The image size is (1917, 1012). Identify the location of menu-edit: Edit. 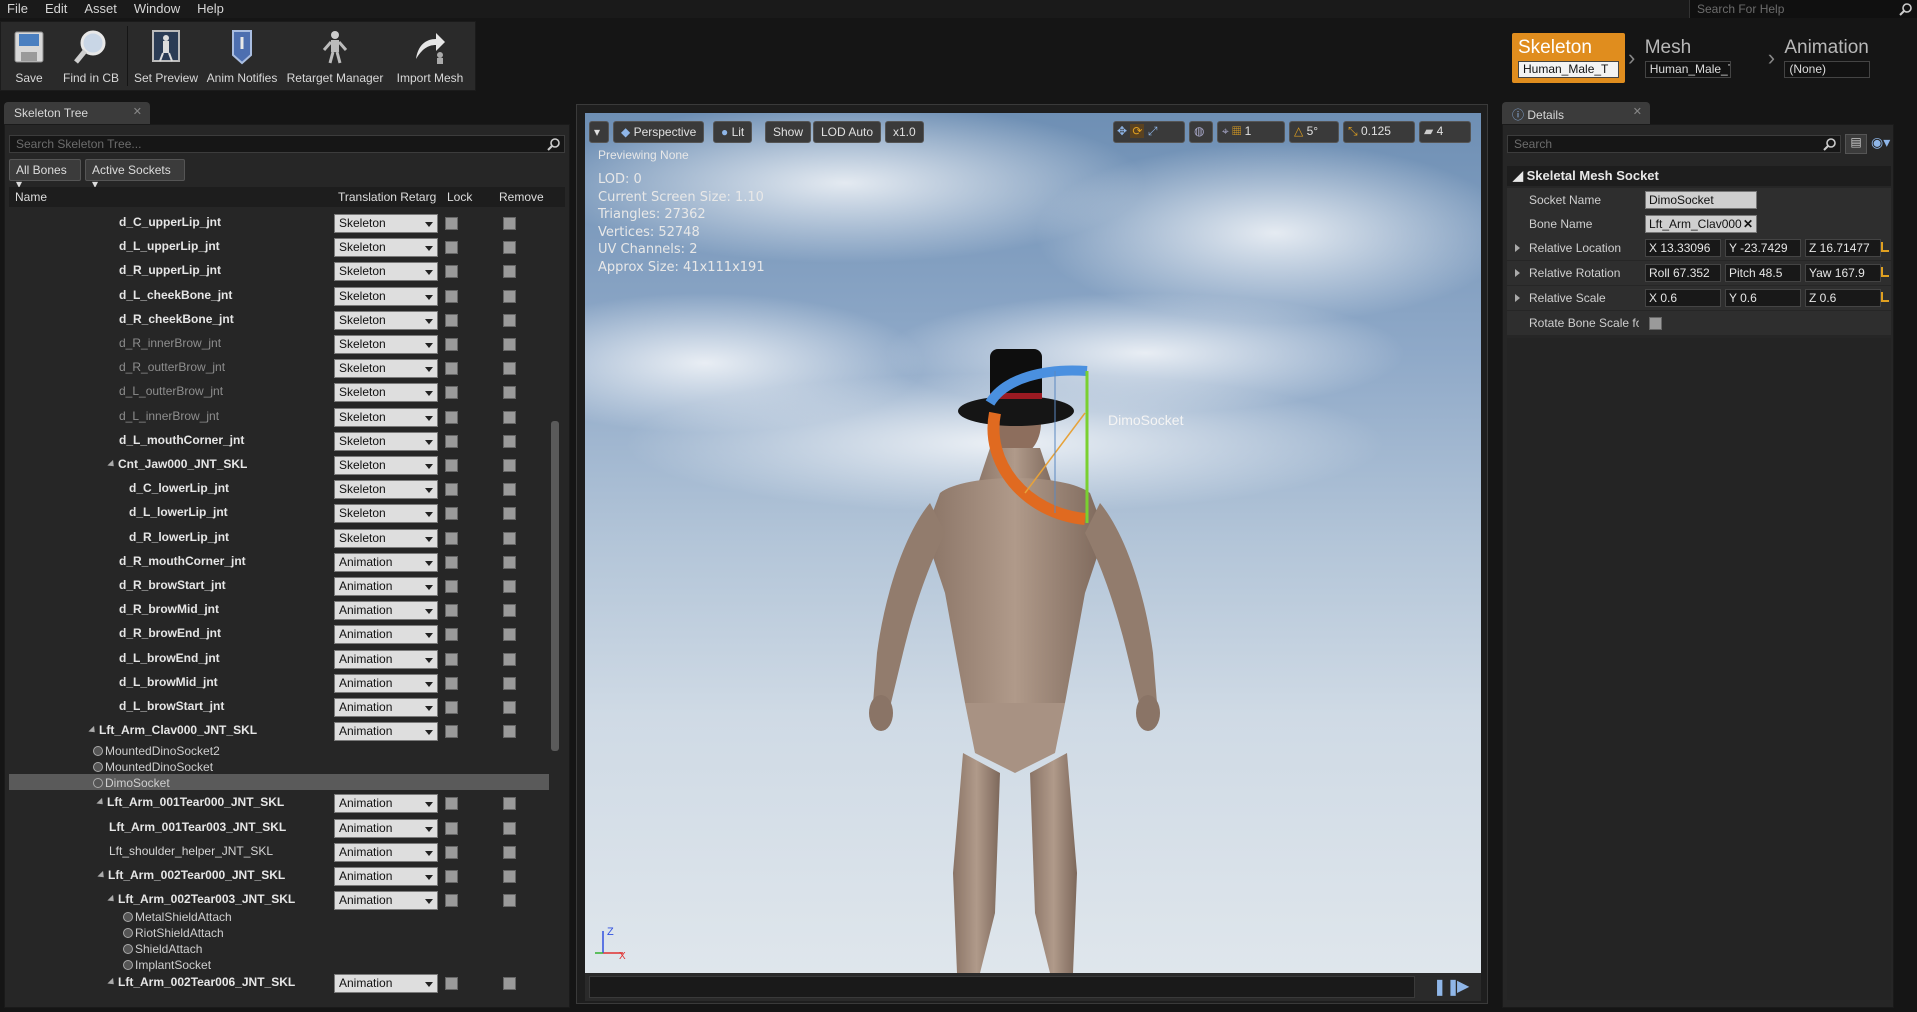
(57, 9).